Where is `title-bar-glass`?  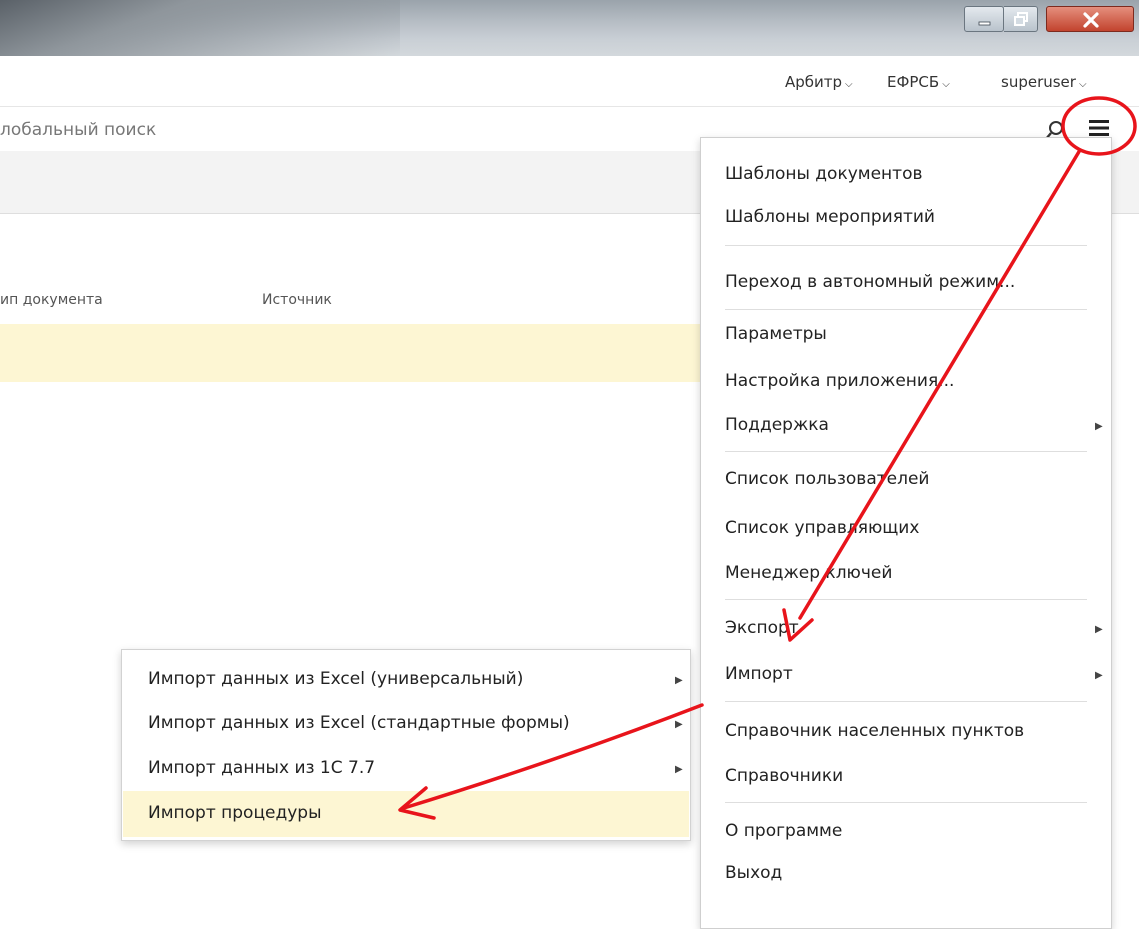
title-bar-glass is located at coordinates (200, 28).